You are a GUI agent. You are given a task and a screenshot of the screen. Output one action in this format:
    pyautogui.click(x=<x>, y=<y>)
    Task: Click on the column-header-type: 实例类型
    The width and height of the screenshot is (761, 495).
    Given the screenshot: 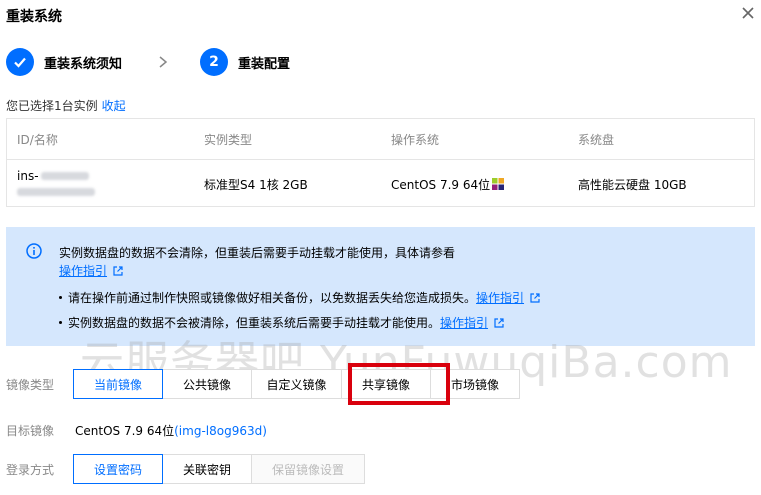 What is the action you would take?
    pyautogui.click(x=228, y=139)
    